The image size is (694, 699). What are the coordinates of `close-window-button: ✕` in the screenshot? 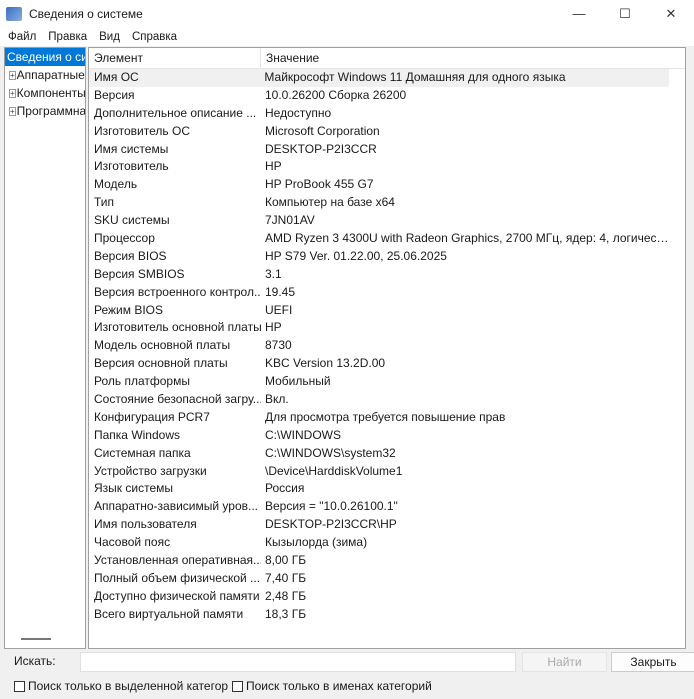 It's located at (671, 13).